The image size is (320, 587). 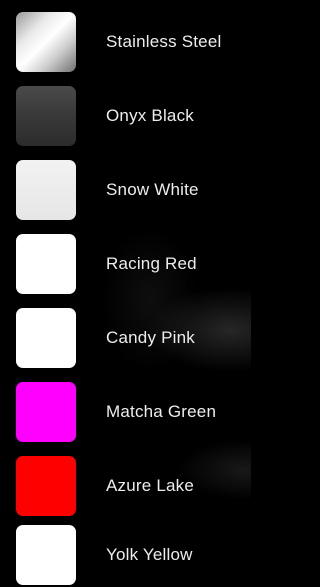 I want to click on color-option-onyx-black: Onyx Black, so click(x=125, y=116).